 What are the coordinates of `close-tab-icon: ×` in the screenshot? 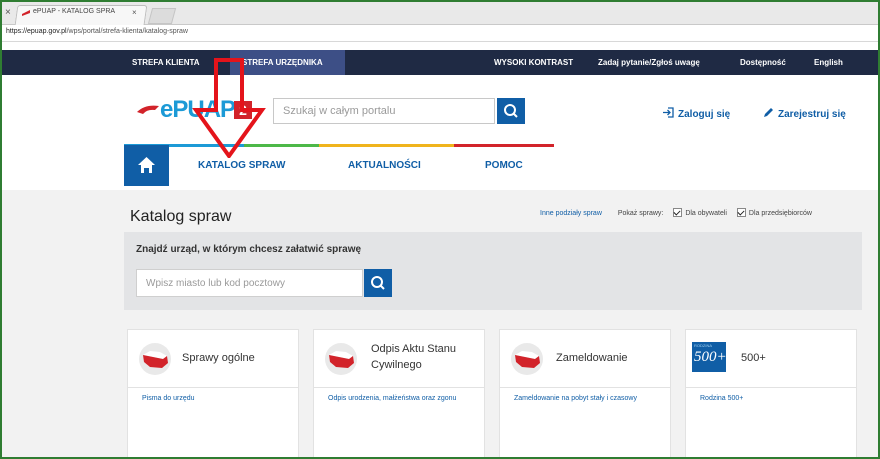 It's located at (8, 12).